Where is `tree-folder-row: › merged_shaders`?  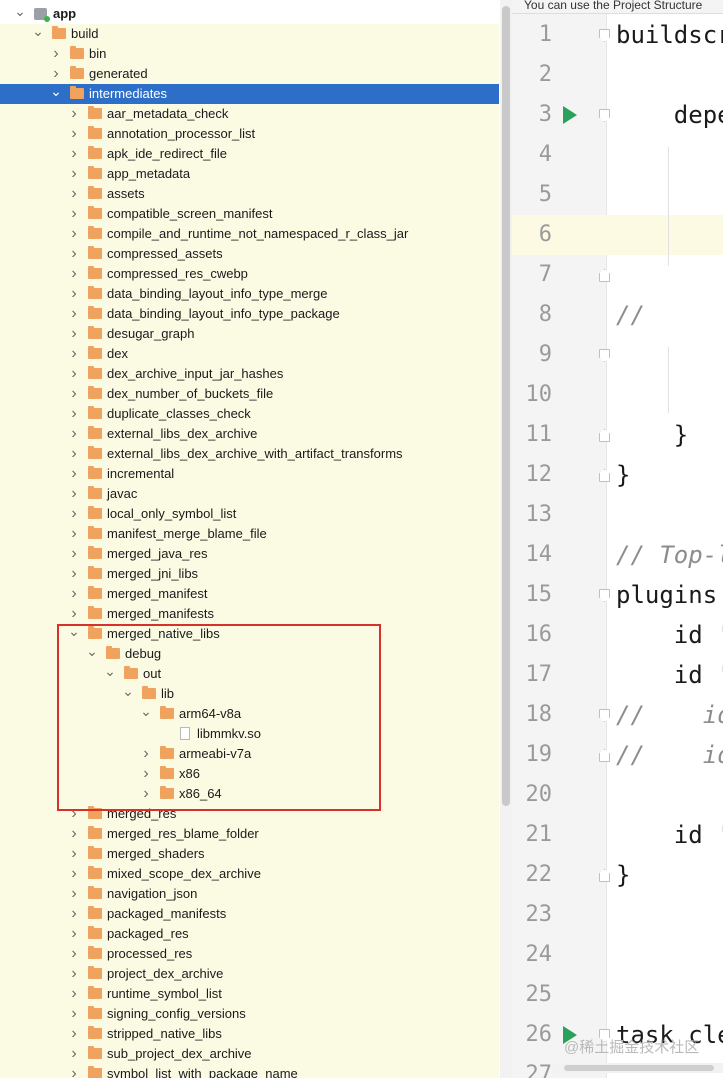 tree-folder-row: › merged_shaders is located at coordinates (249, 854).